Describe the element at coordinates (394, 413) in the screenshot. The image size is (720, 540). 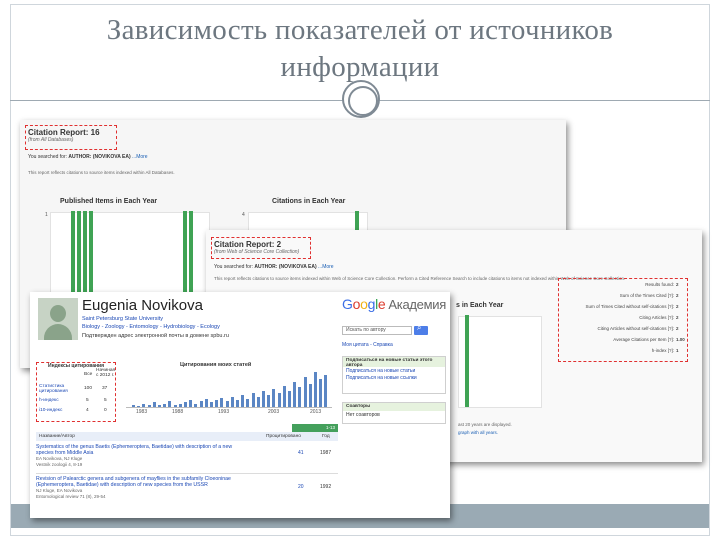
I see `coauthors-box: Соавторы Нет соавторов` at that location.